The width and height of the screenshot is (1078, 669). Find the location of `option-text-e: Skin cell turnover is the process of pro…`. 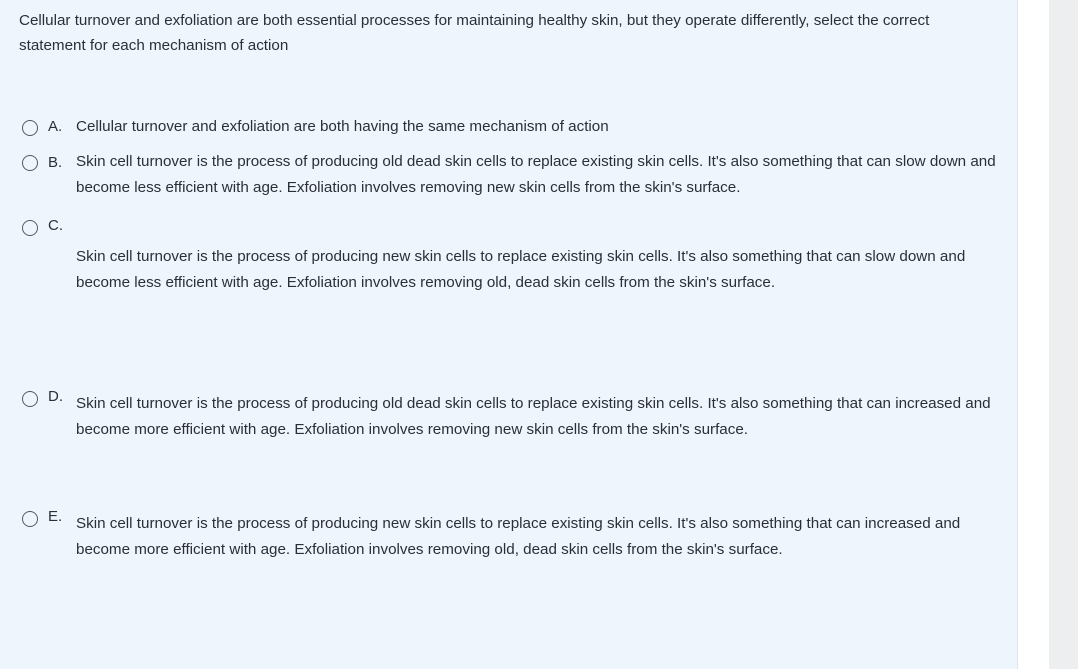

option-text-e: Skin cell turnover is the process of pro… is located at coordinates (518, 536).